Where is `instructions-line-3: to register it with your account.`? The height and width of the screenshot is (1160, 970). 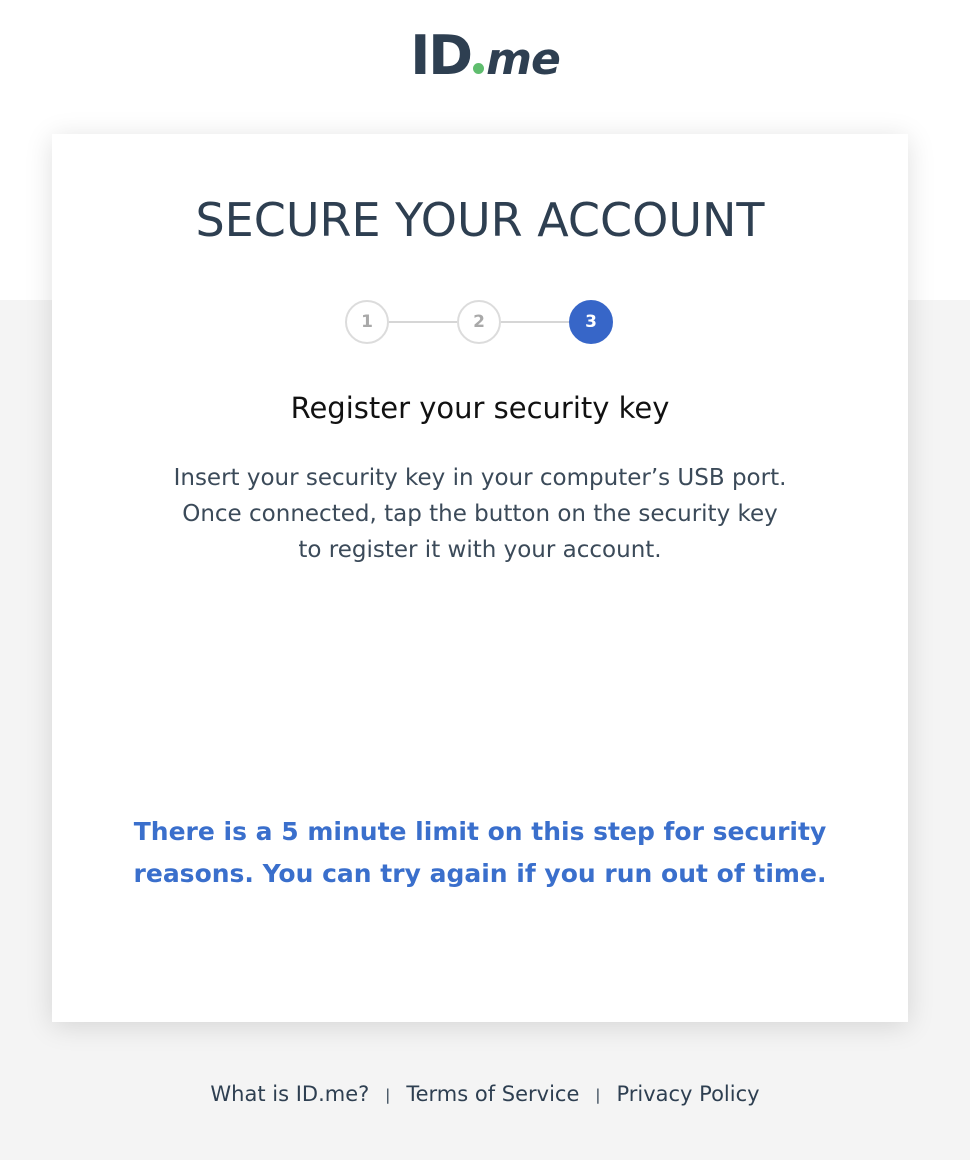
instructions-line-3: to register it with your account. is located at coordinates (480, 550).